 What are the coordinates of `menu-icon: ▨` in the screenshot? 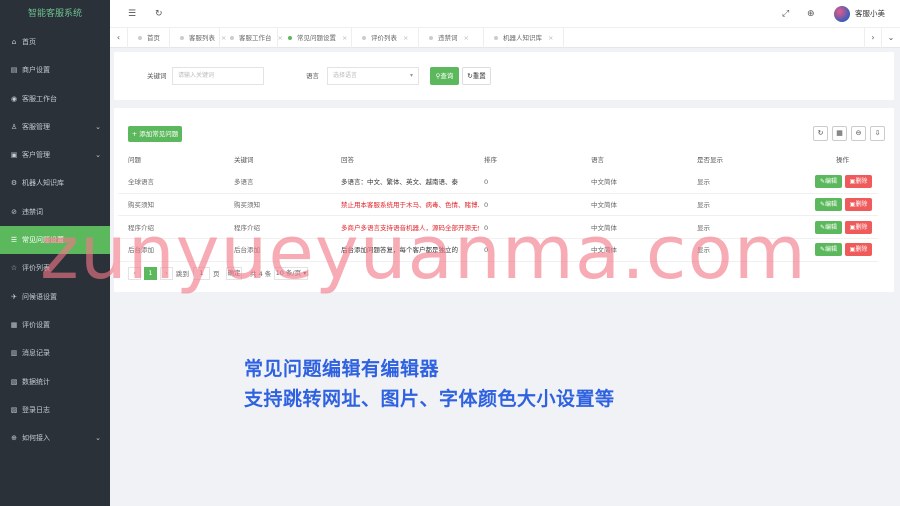 It's located at (14, 409).